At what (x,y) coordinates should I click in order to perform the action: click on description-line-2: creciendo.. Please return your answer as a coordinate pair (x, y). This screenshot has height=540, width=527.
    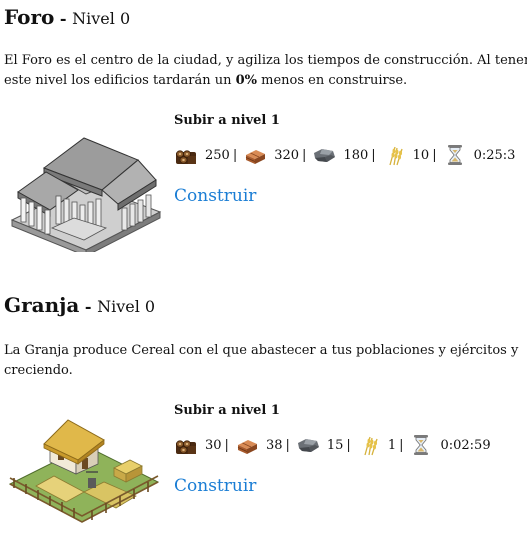
    Looking at the image, I should click on (38, 370).